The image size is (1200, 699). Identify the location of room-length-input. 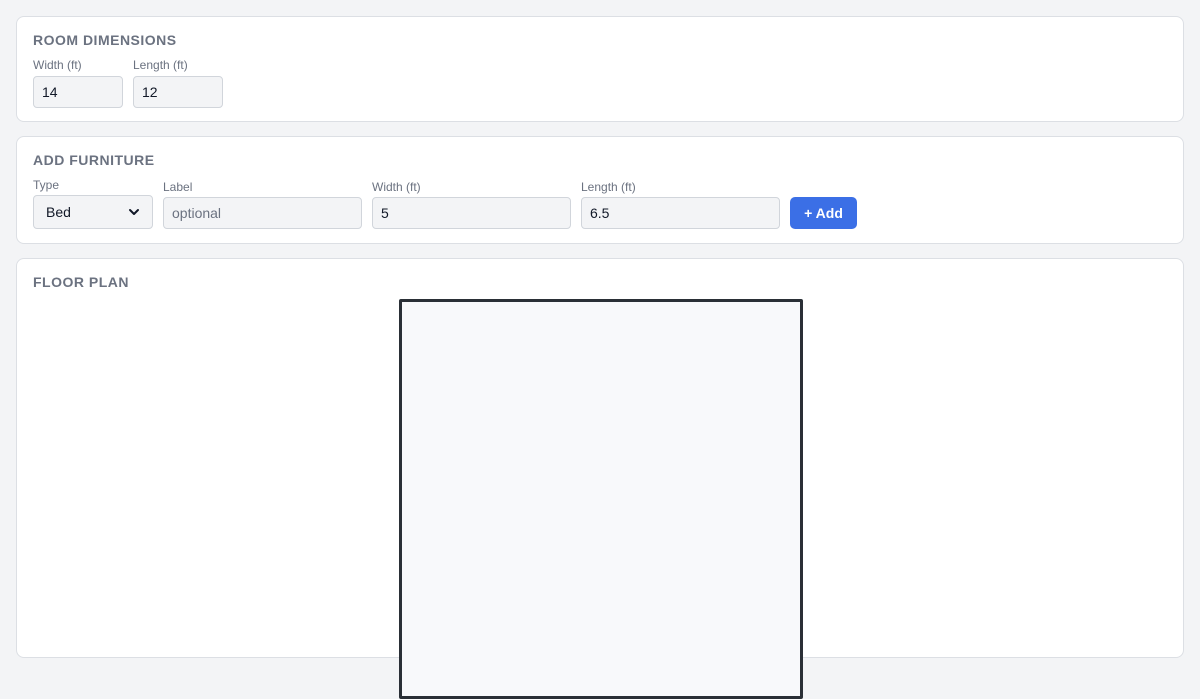
(178, 92).